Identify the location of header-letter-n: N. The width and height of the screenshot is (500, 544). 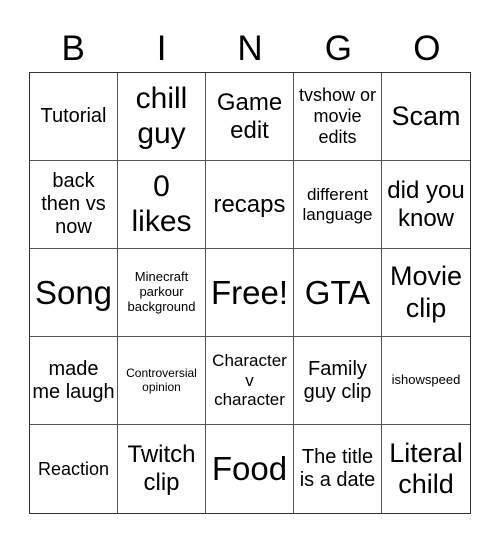
(250, 48).